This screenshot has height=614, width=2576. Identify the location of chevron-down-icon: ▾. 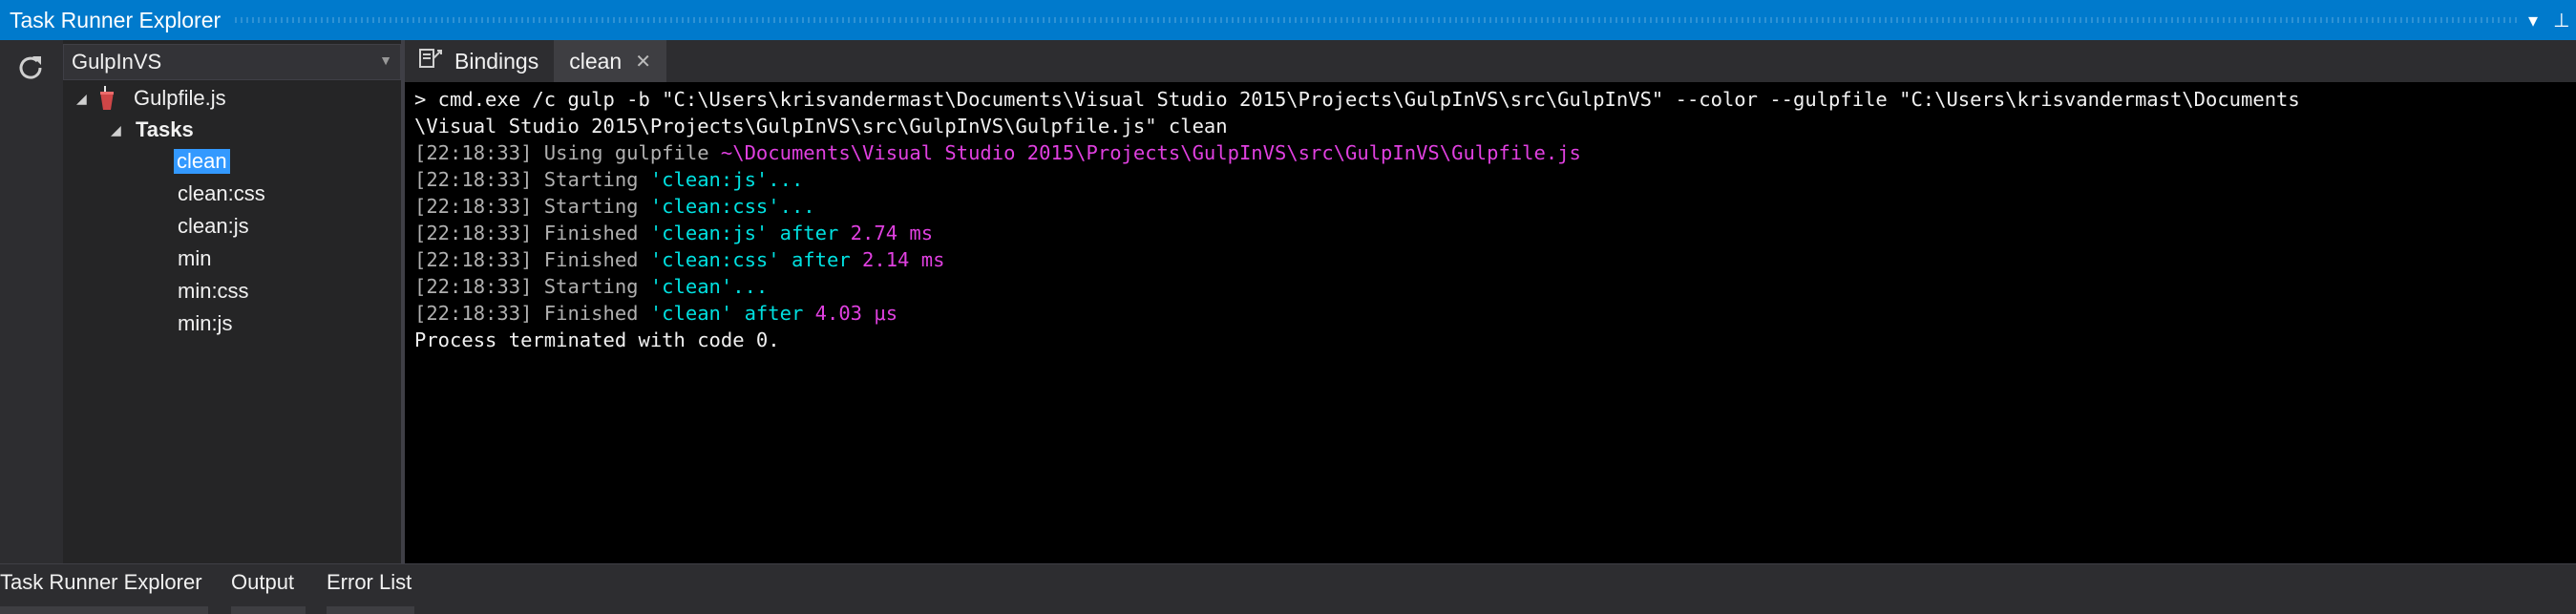
(2533, 20).